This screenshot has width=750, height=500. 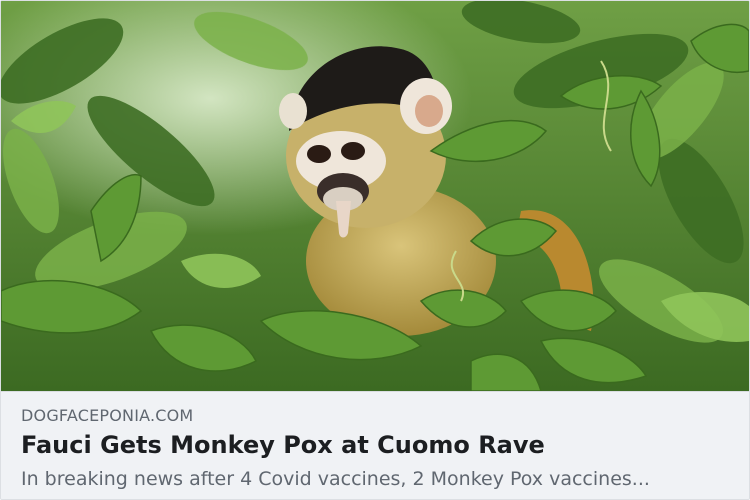 What do you see at coordinates (283, 445) in the screenshot?
I see `preview-title: Fauci Gets Monkey Pox at Cuomo Rave` at bounding box center [283, 445].